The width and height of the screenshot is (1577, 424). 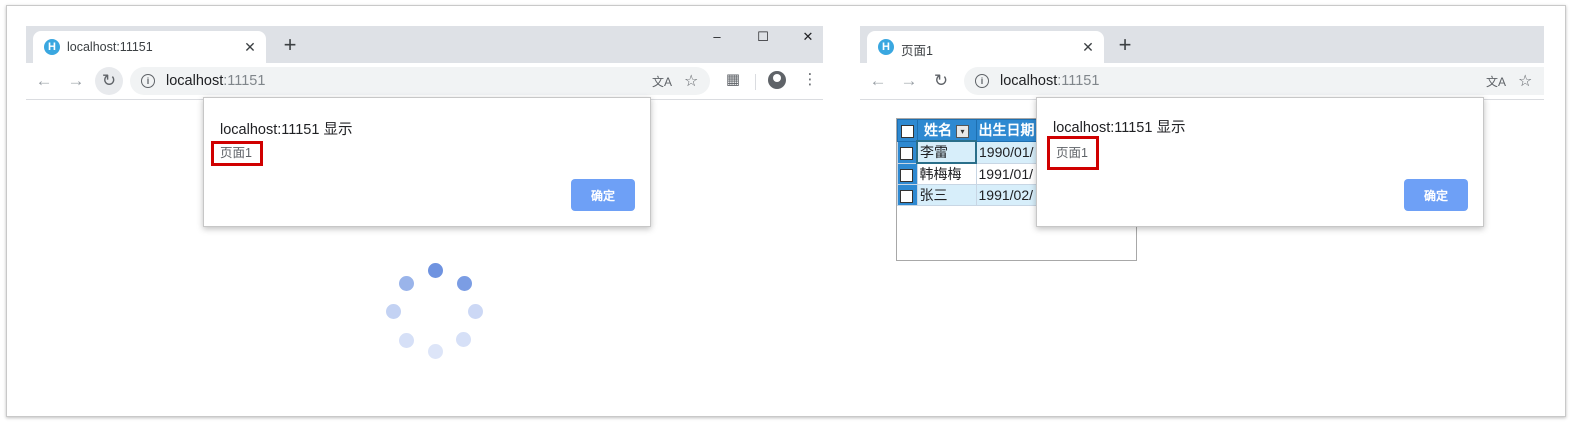 What do you see at coordinates (110, 47) in the screenshot?
I see `tab-title: localhost:11151` at bounding box center [110, 47].